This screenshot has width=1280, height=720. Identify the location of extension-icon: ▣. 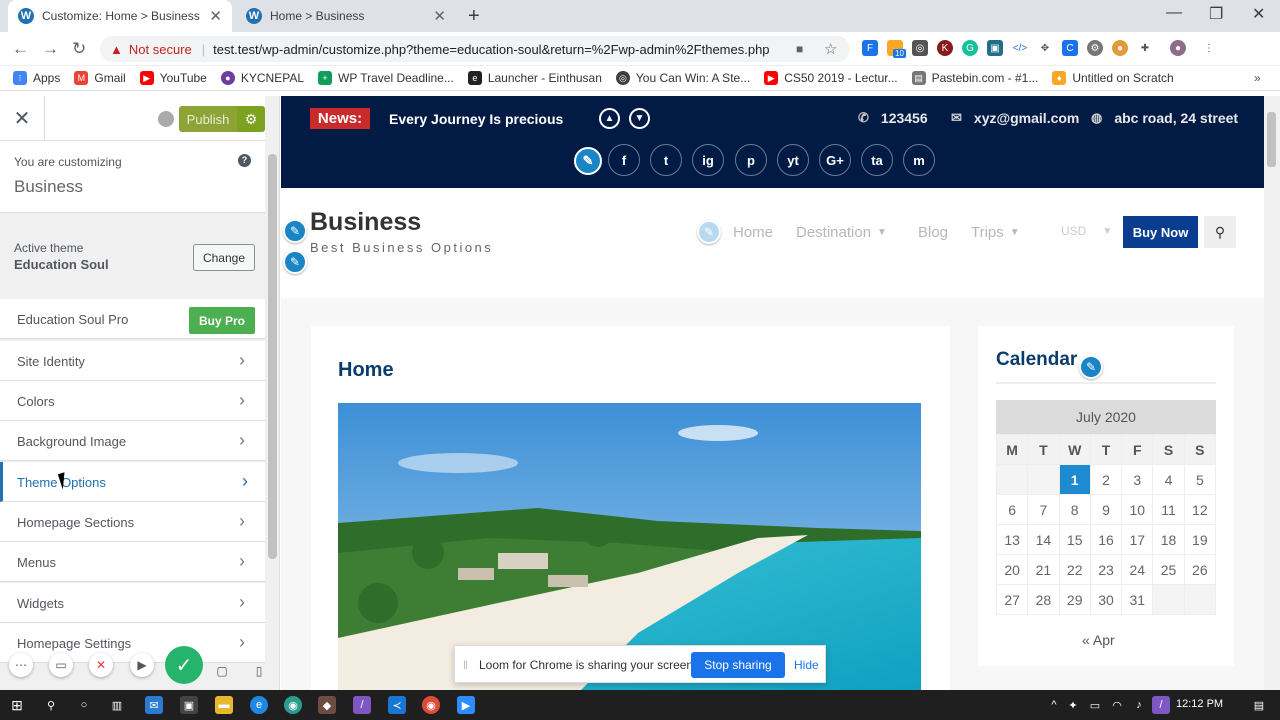
(995, 48).